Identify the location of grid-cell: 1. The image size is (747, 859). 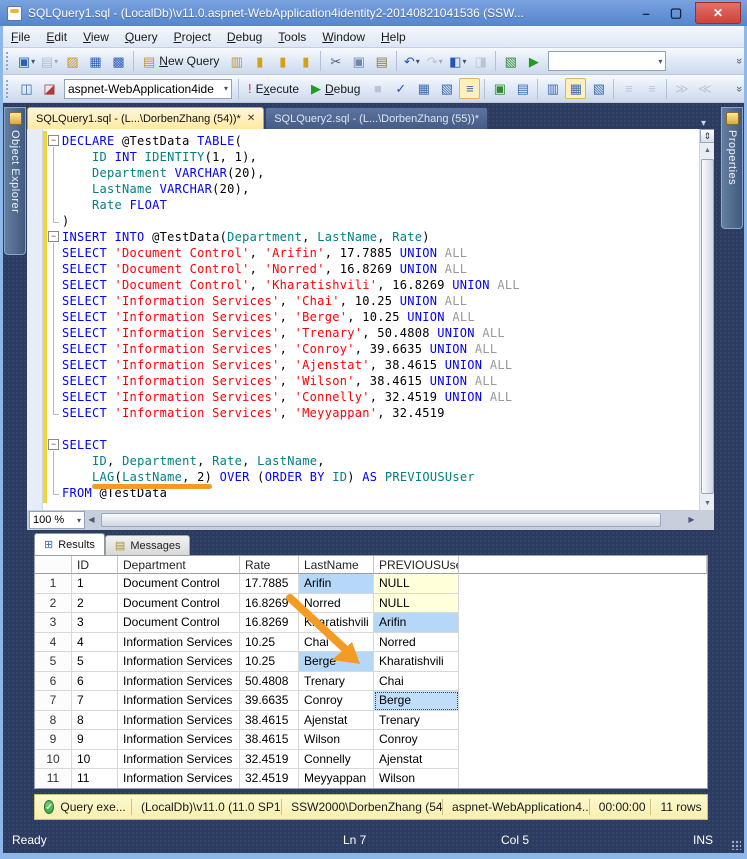
(95, 584).